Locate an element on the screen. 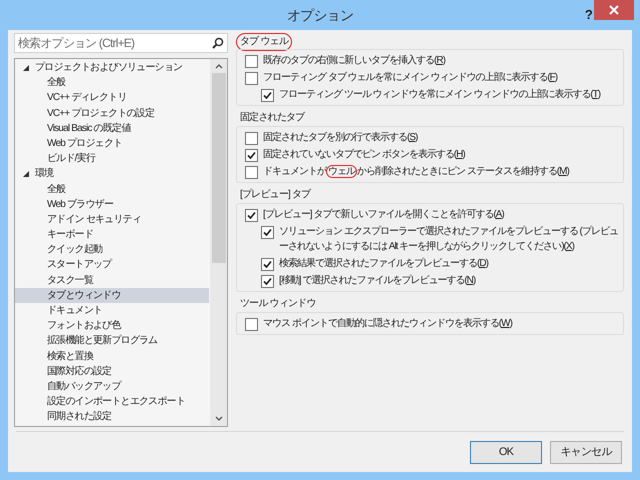 The height and width of the screenshot is (480, 640). group-title: [プレビュー] タブ is located at coordinates (275, 195).